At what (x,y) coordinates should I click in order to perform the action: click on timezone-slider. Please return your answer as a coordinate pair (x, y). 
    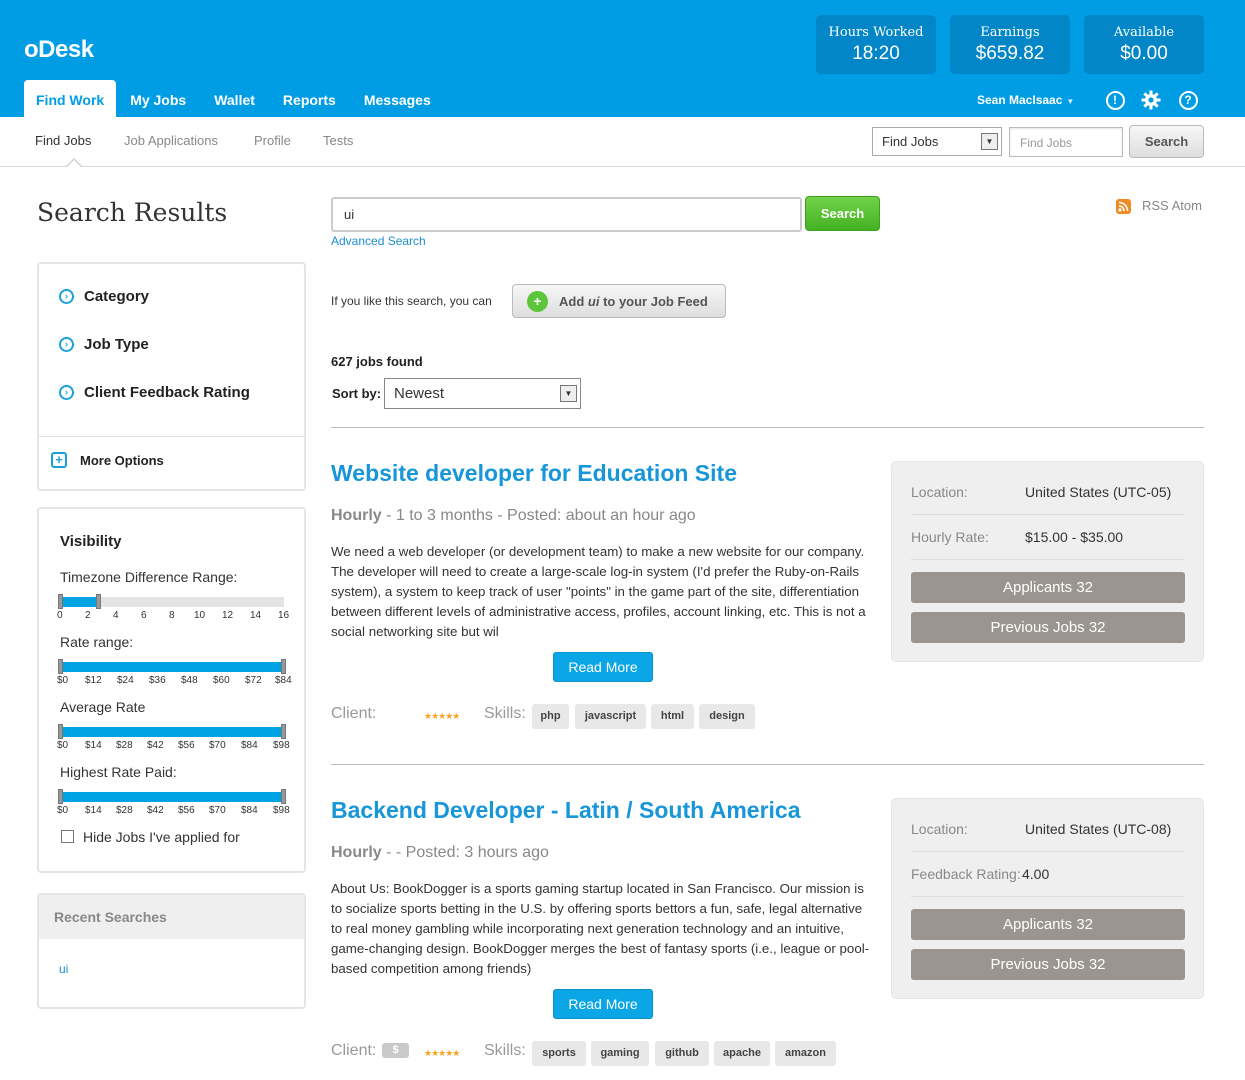
    Looking at the image, I should click on (171, 601).